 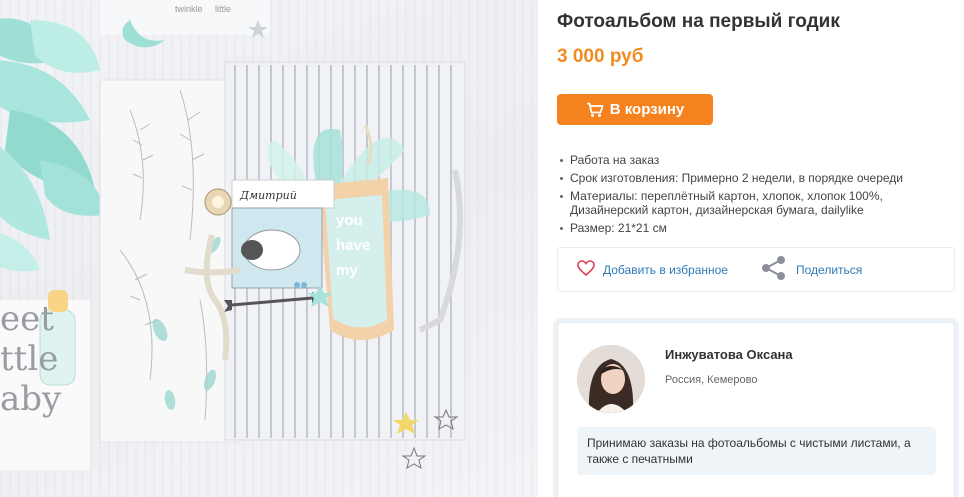 I want to click on product-title: Фотоальбом на первый годик, so click(x=698, y=21).